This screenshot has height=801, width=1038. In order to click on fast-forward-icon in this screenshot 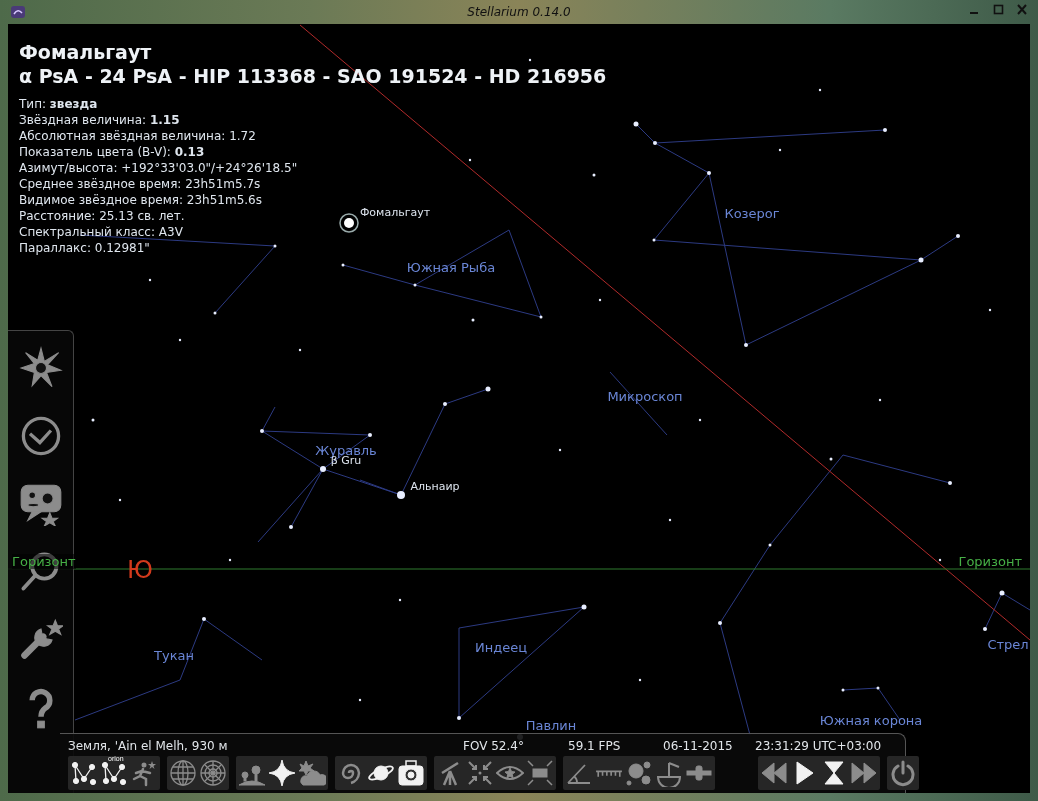, I will do `click(864, 773)`.